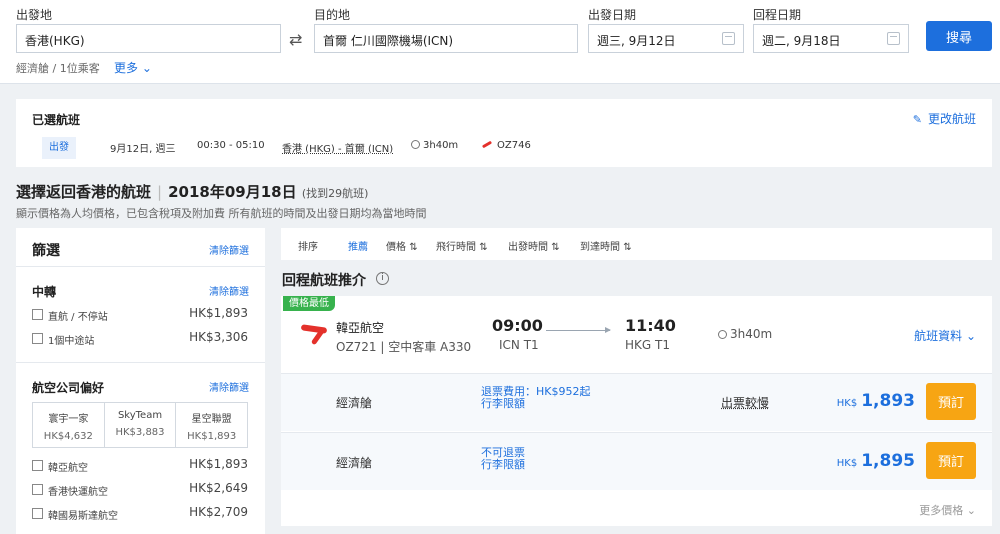 Image resolution: width=1000 pixels, height=534 pixels. What do you see at coordinates (78, 492) in the screenshot?
I see `option-label: 香港快運航空` at bounding box center [78, 492].